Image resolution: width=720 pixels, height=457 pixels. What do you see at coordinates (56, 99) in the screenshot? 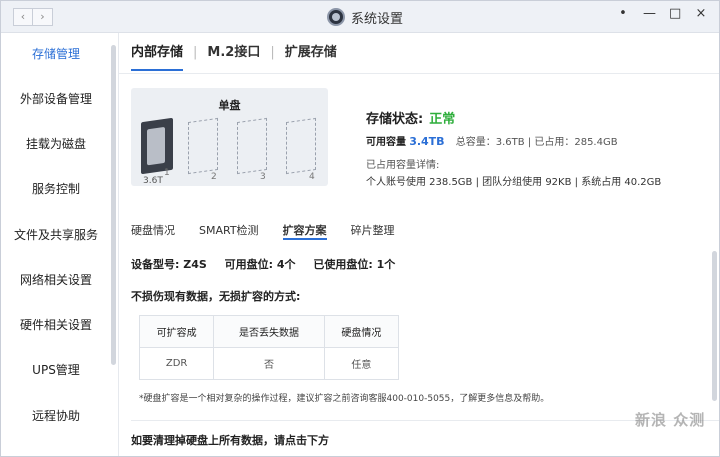
I see `sidebar-item-external-devices: 外部设备管理` at bounding box center [56, 99].